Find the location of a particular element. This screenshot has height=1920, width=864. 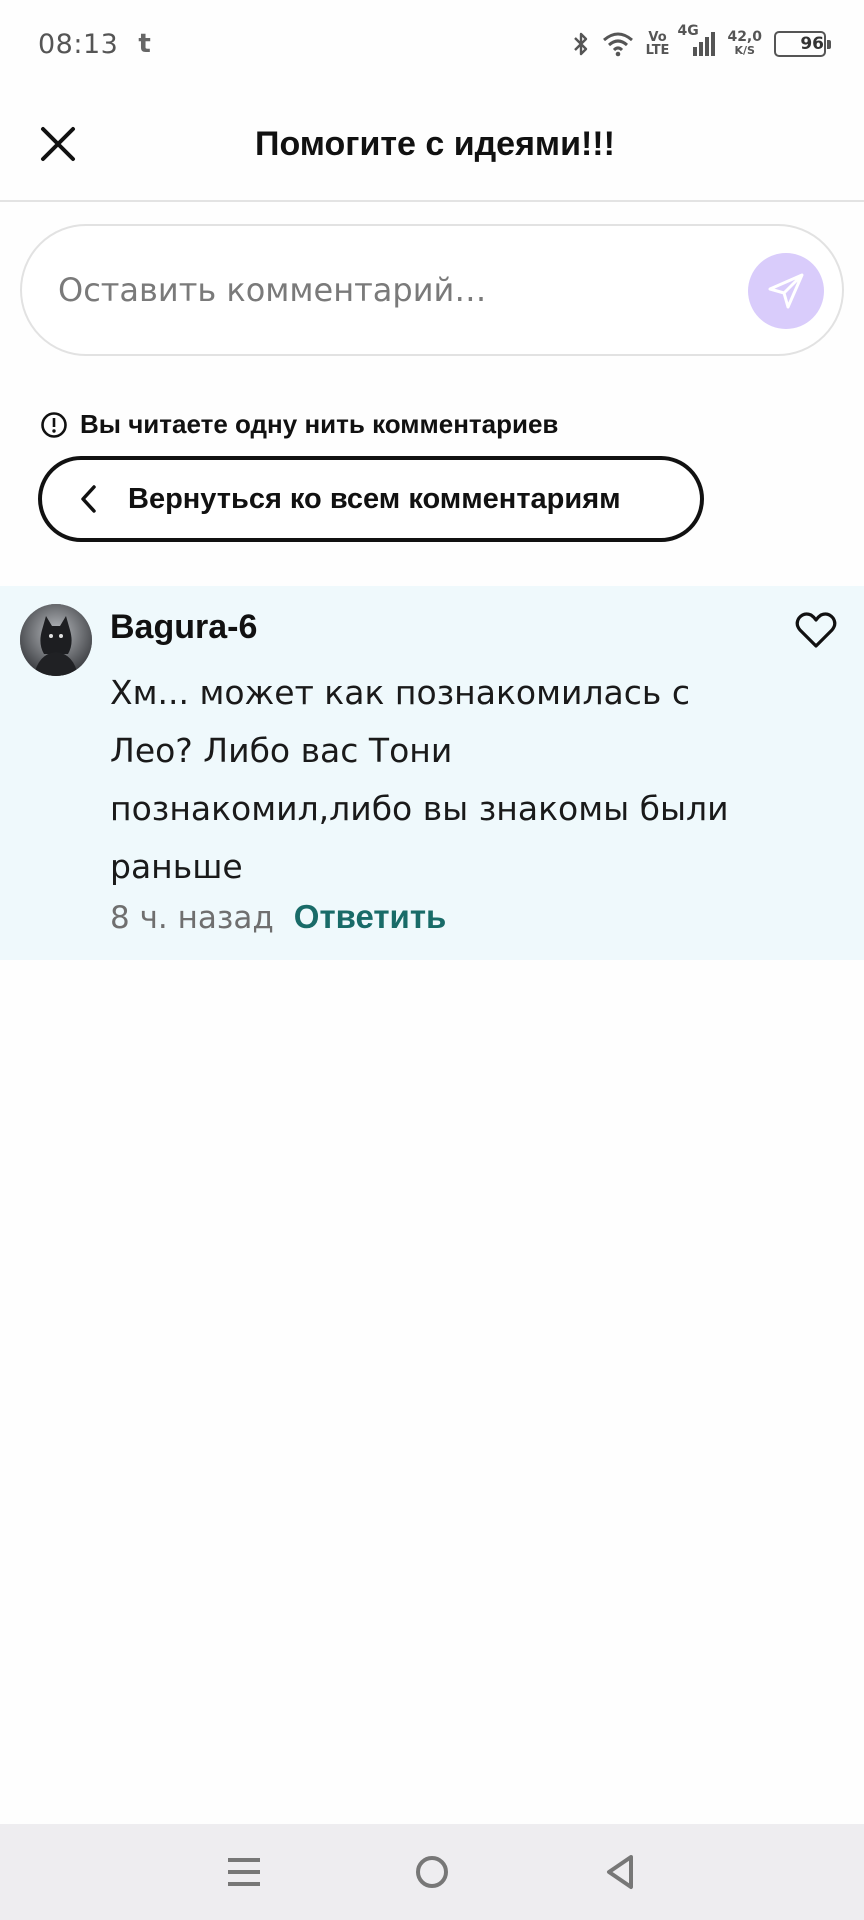

back-icon is located at coordinates (620, 1872).